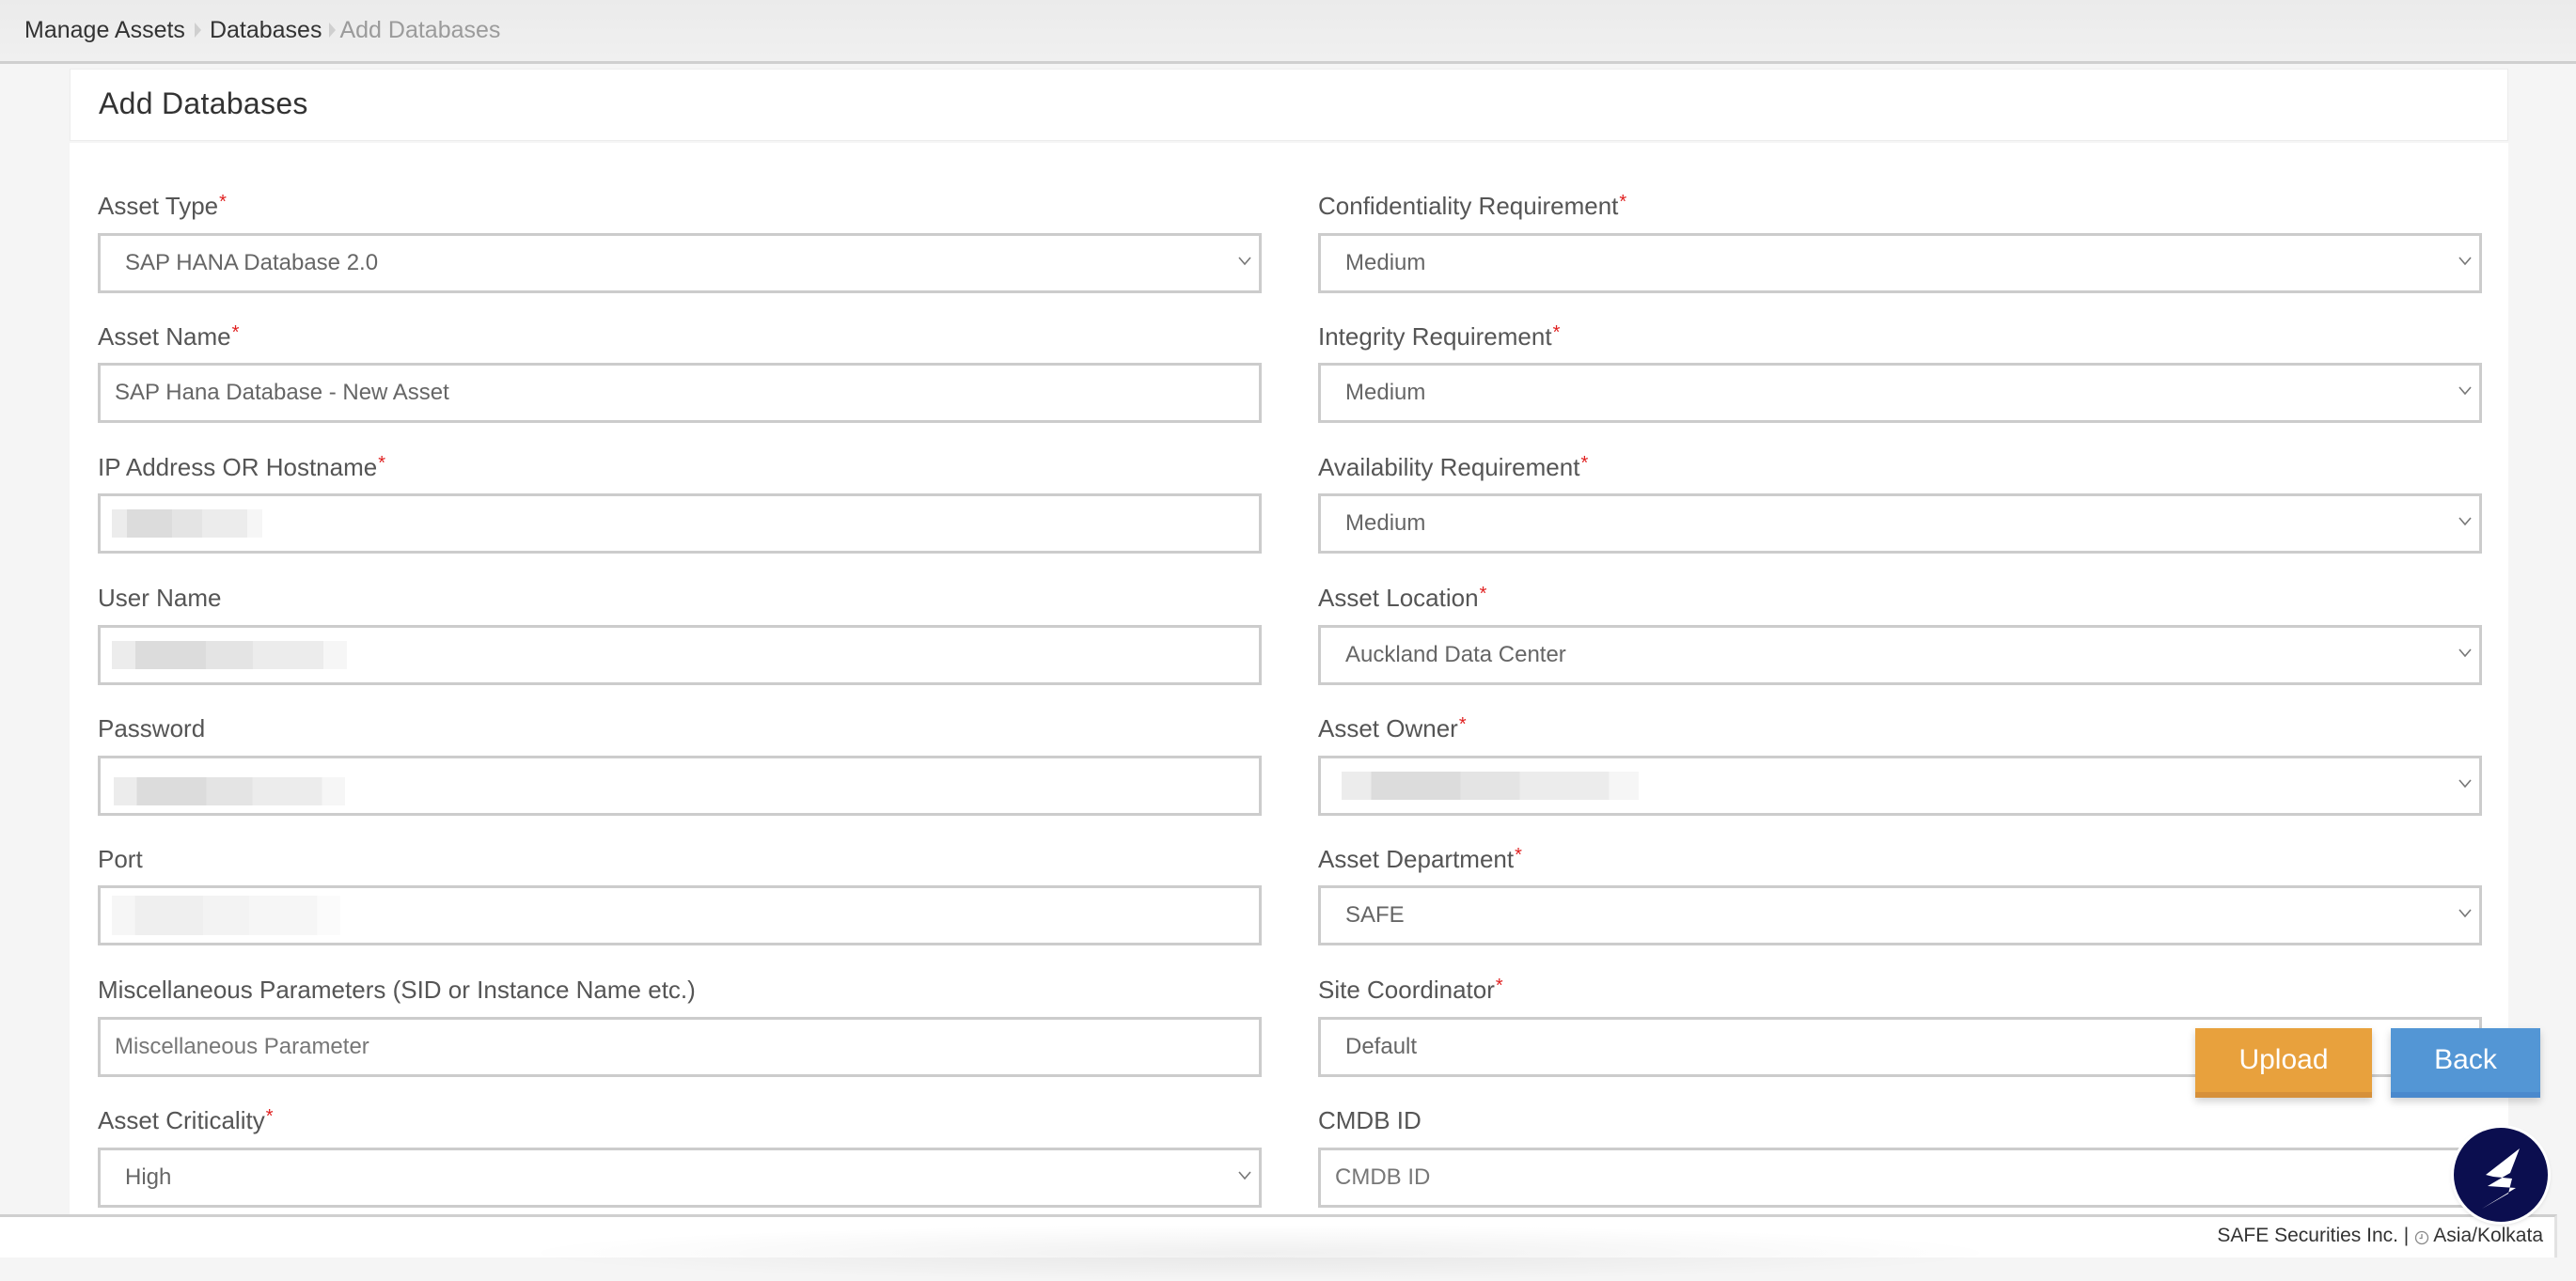  Describe the element at coordinates (1900, 1178) in the screenshot. I see `cmdb-id-input: CMDB ID` at that location.